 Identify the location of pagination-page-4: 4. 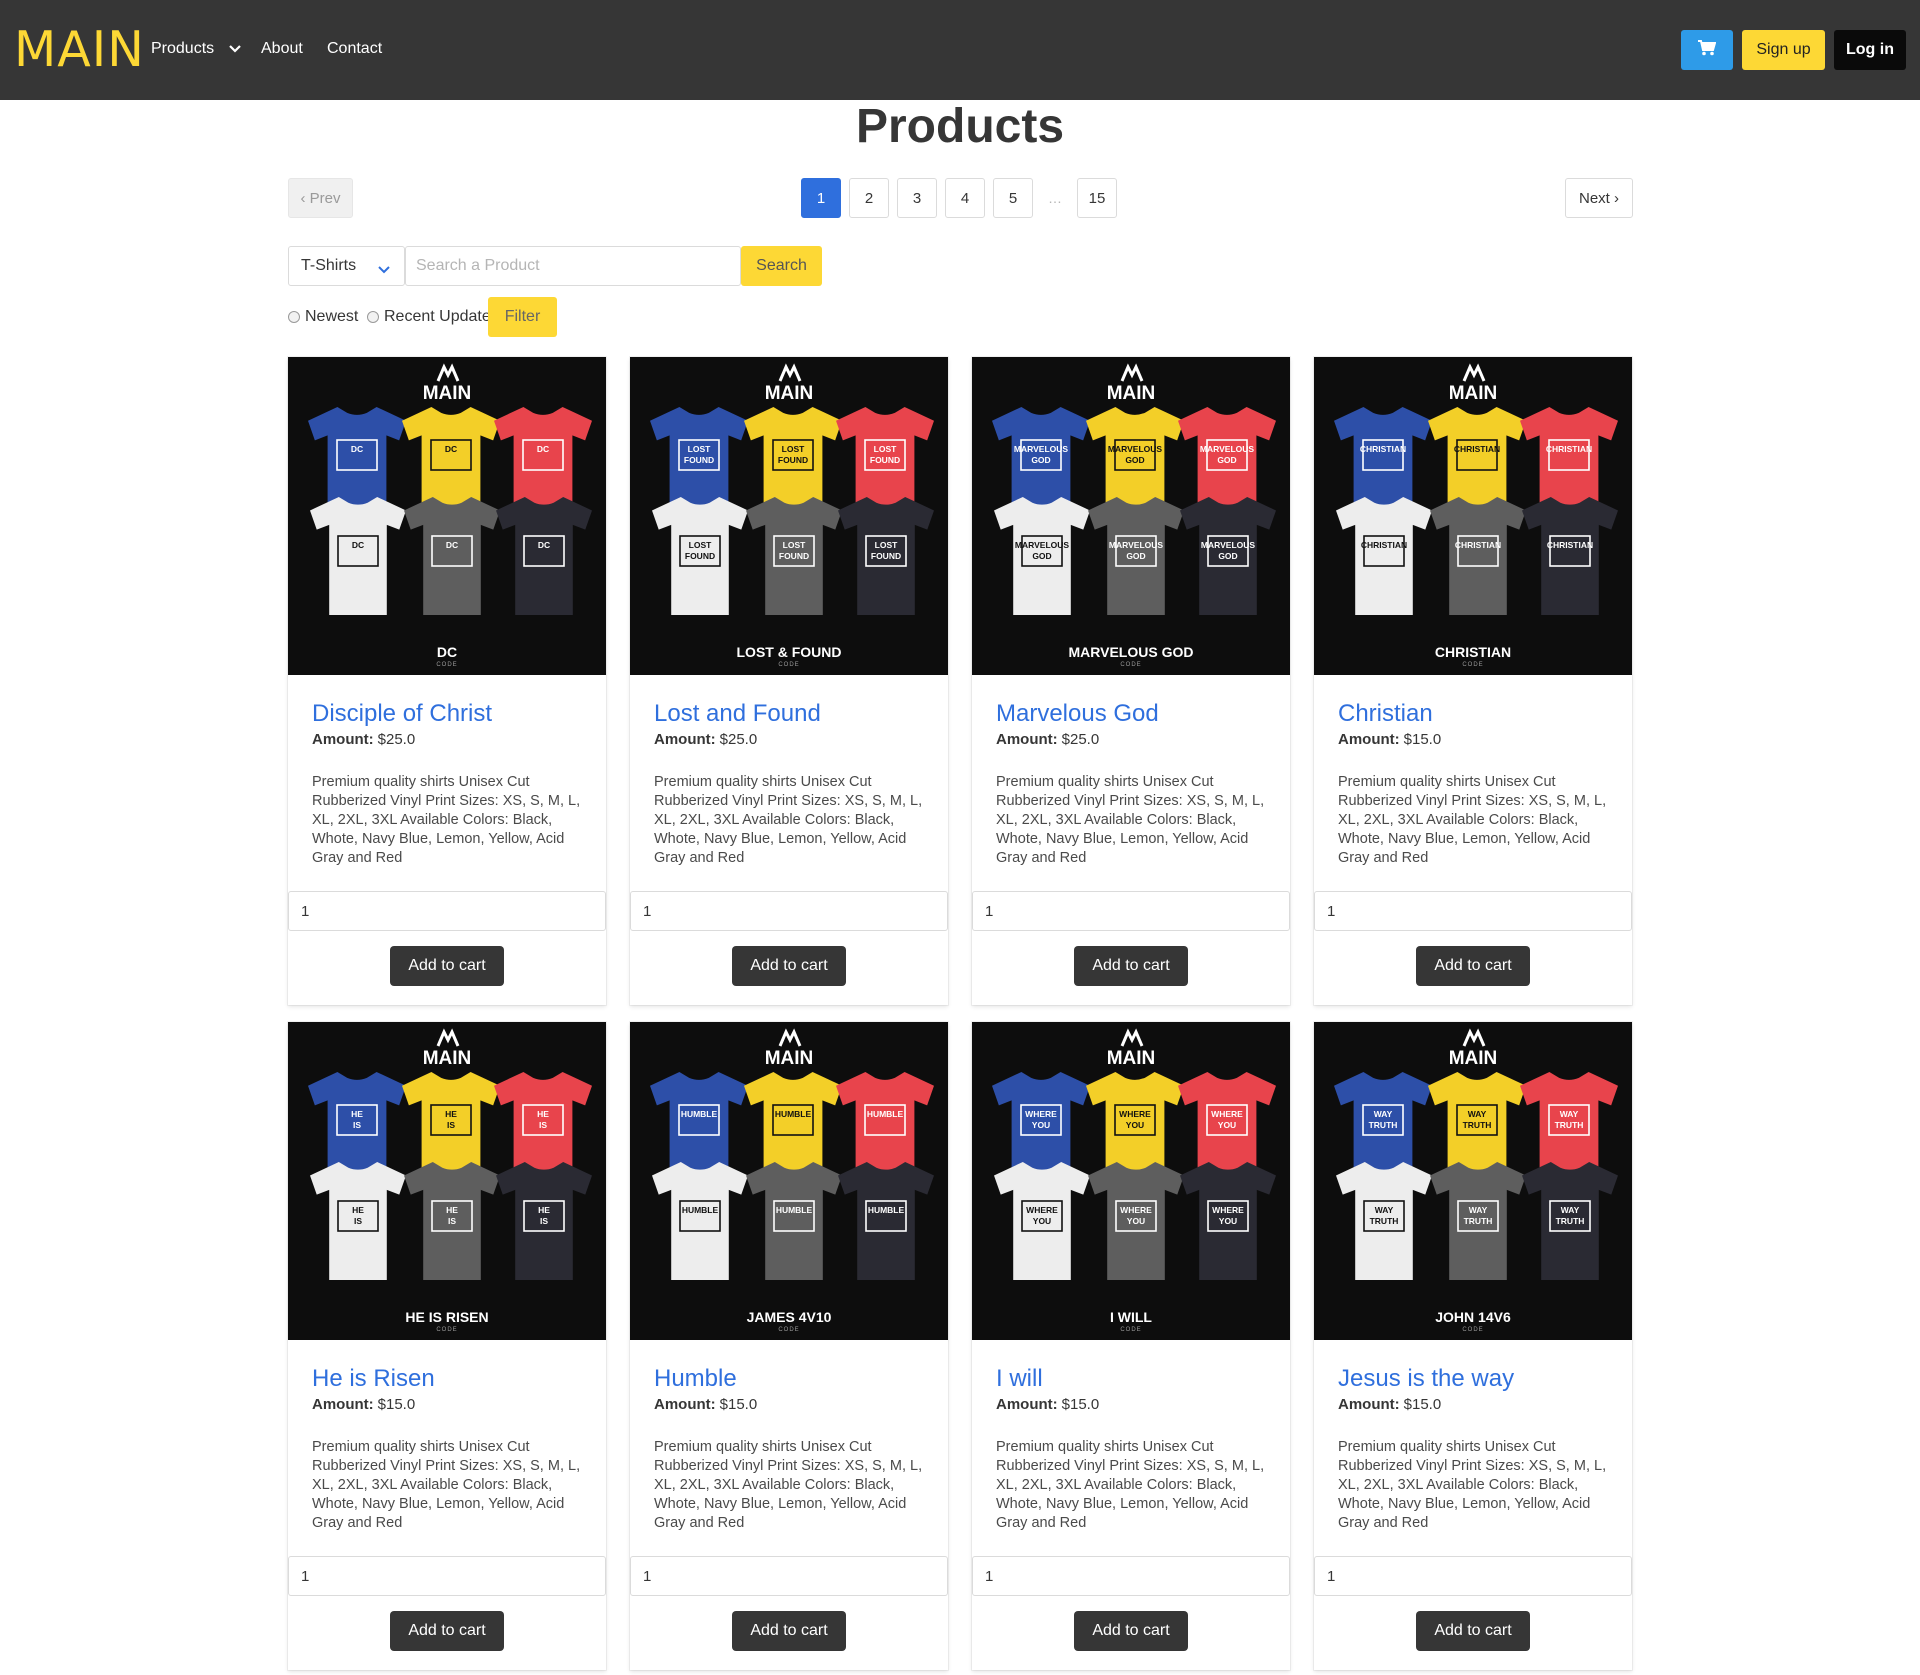
(965, 198).